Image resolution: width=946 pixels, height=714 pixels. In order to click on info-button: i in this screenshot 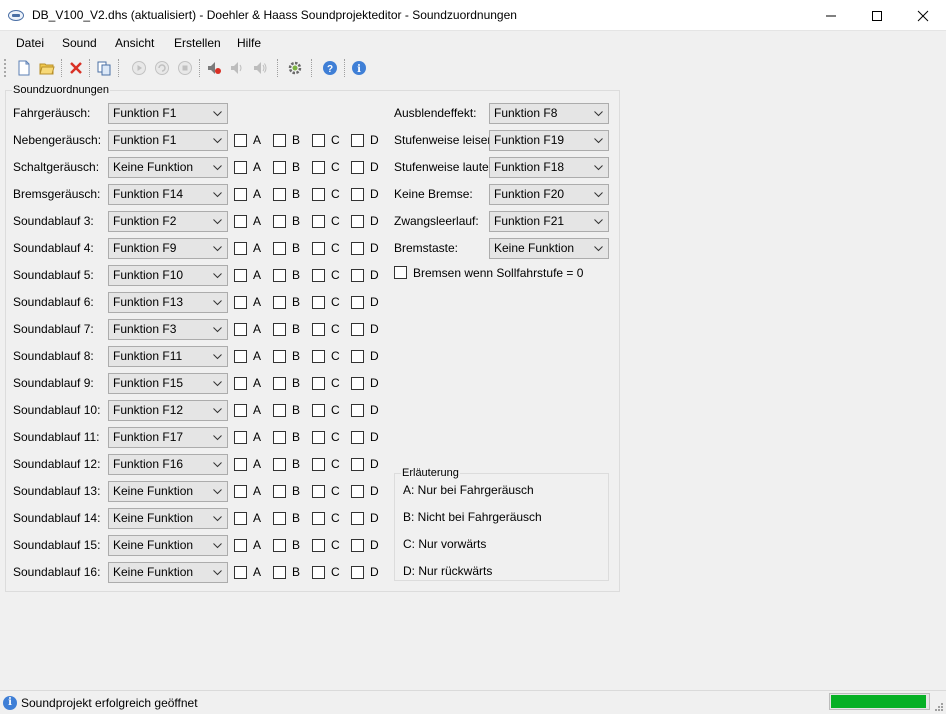, I will do `click(359, 68)`.